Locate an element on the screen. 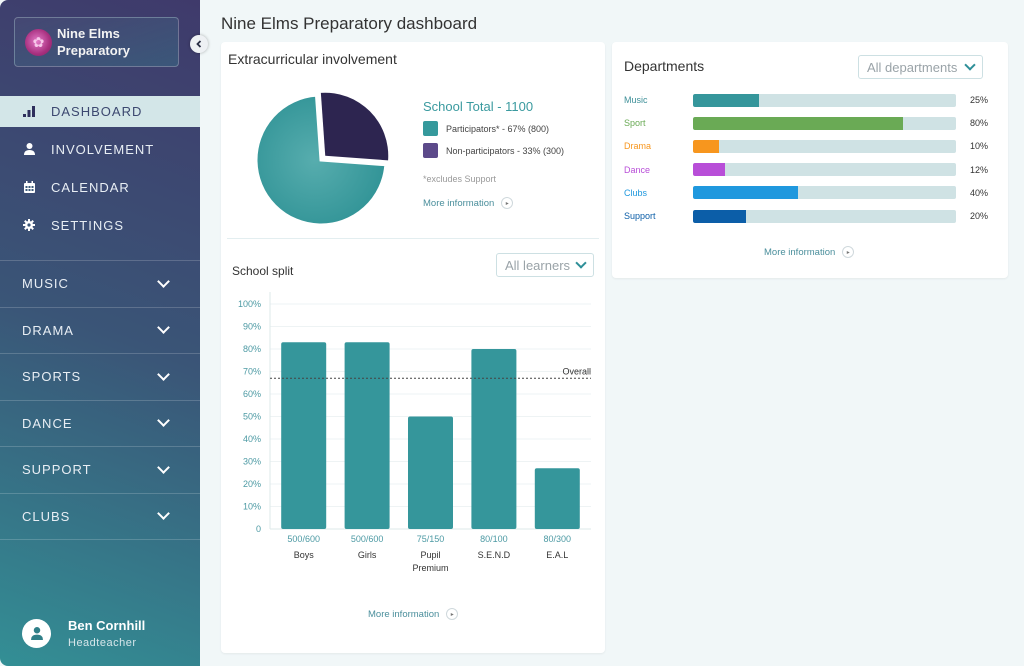  department-percent: 40% is located at coordinates (979, 192).